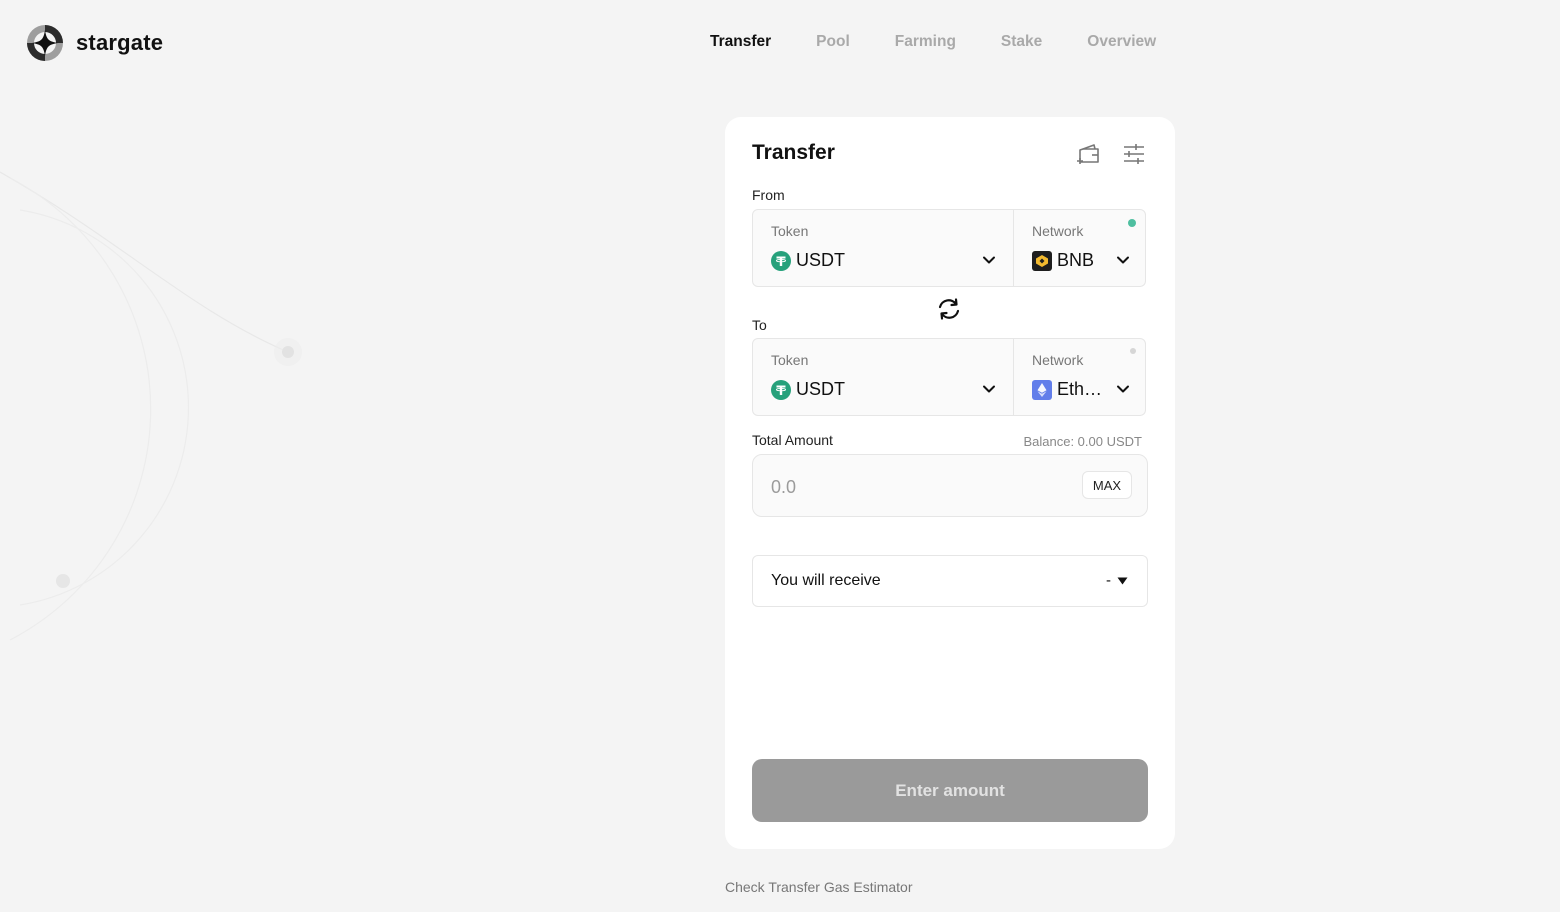  What do you see at coordinates (819, 887) in the screenshot?
I see `gas-estimator-link: Check Transfer Gas Estimator` at bounding box center [819, 887].